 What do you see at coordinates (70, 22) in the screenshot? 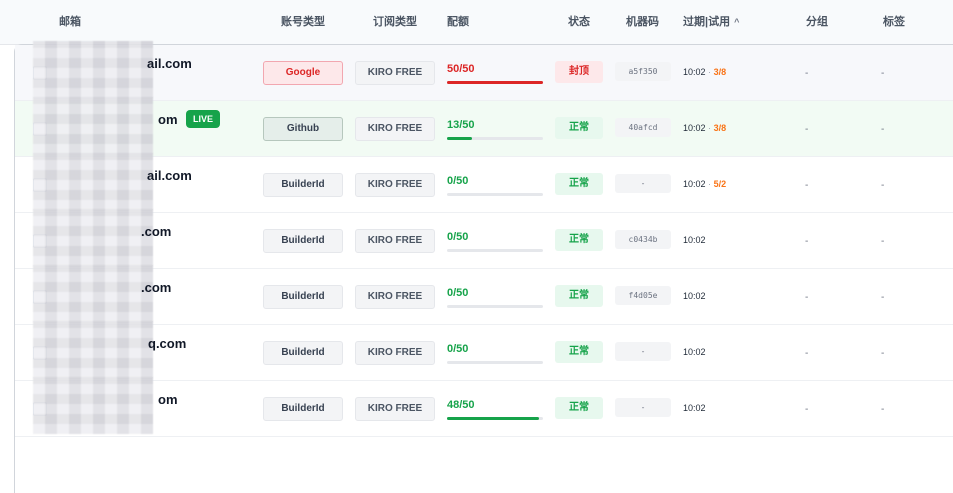
I see `header-email: 邮箱` at bounding box center [70, 22].